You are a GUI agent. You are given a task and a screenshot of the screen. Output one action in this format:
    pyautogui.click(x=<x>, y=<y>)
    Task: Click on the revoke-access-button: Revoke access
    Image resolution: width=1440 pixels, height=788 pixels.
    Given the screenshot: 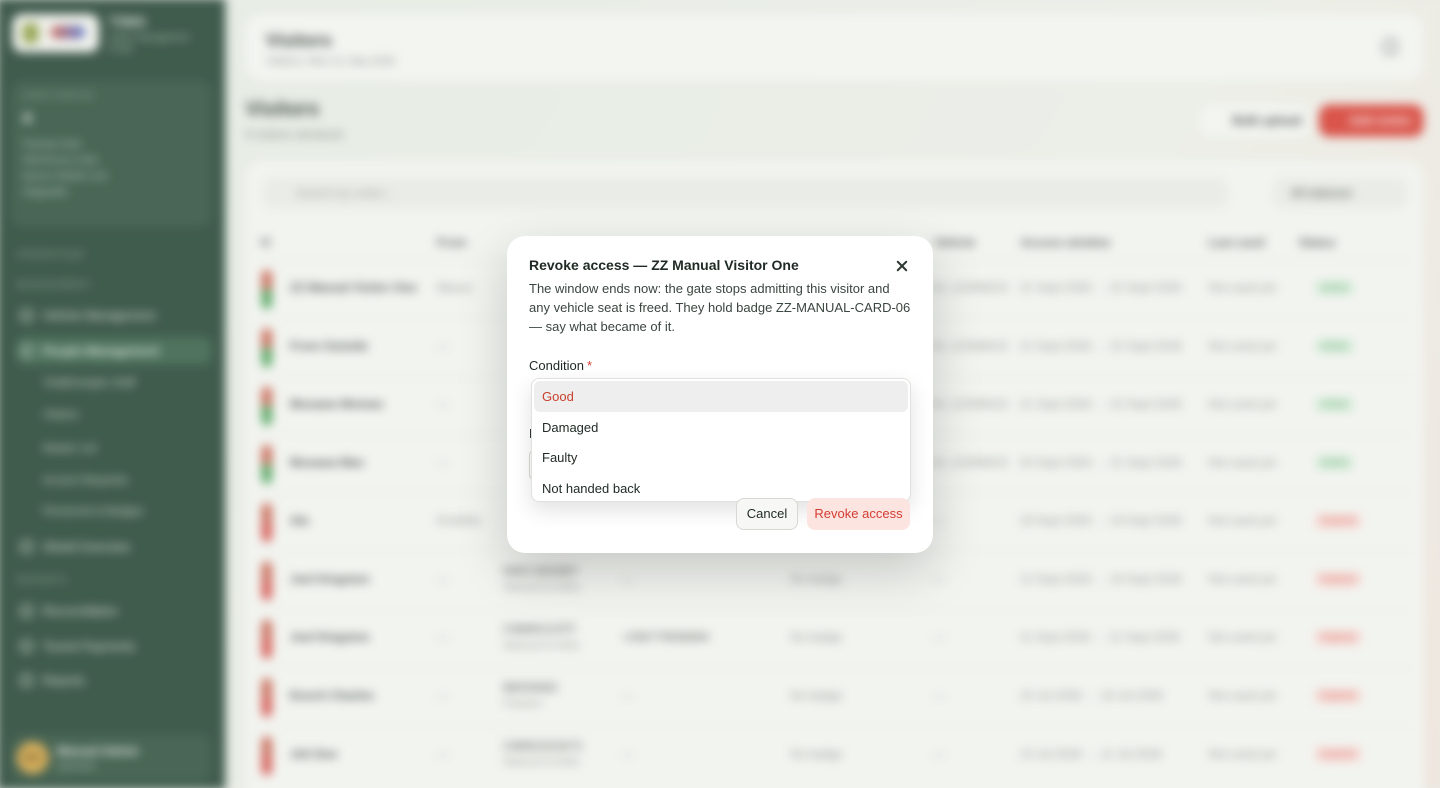 What is the action you would take?
    pyautogui.click(x=858, y=514)
    